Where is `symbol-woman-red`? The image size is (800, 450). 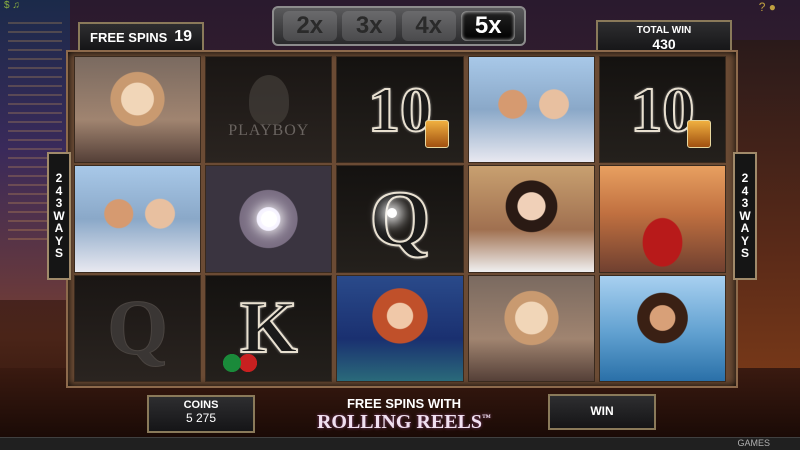 symbol-woman-red is located at coordinates (400, 328).